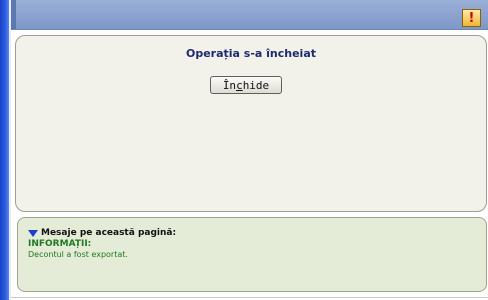  I want to click on info-message: Decontul a fost exportat., so click(78, 254).